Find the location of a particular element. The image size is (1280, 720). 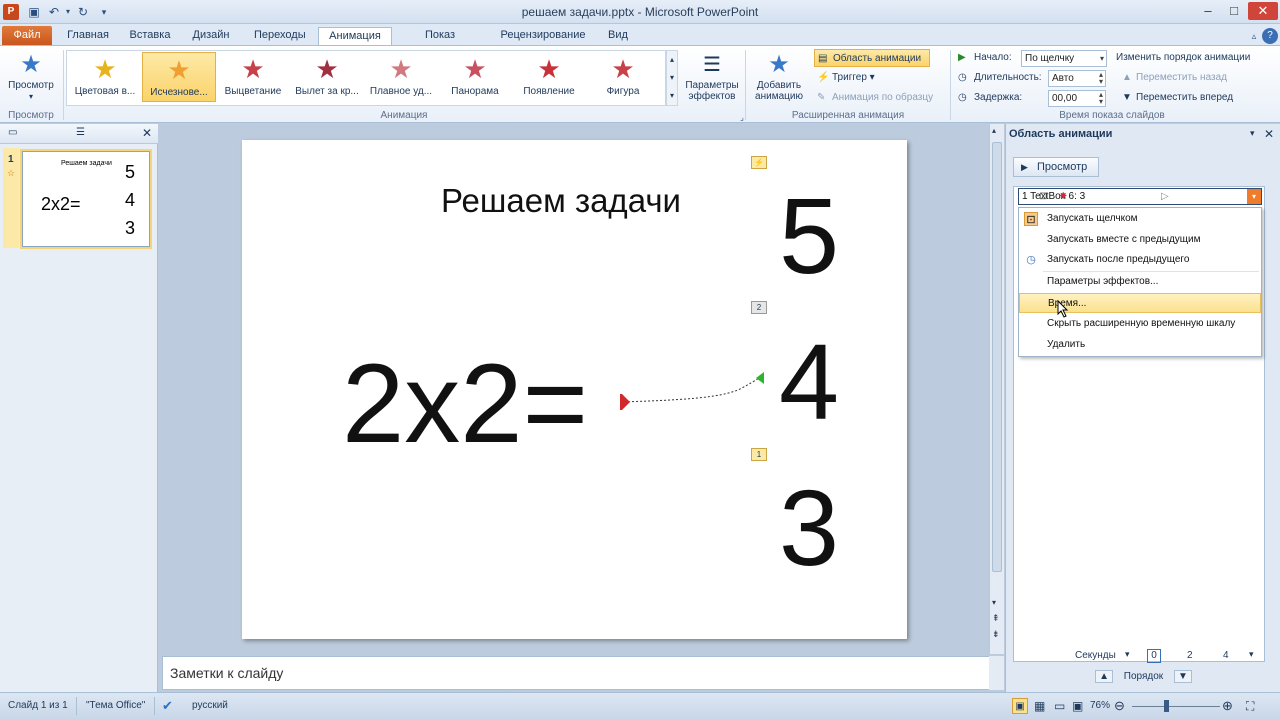

slideshow-view-icon: ▣ is located at coordinates (1077, 706).